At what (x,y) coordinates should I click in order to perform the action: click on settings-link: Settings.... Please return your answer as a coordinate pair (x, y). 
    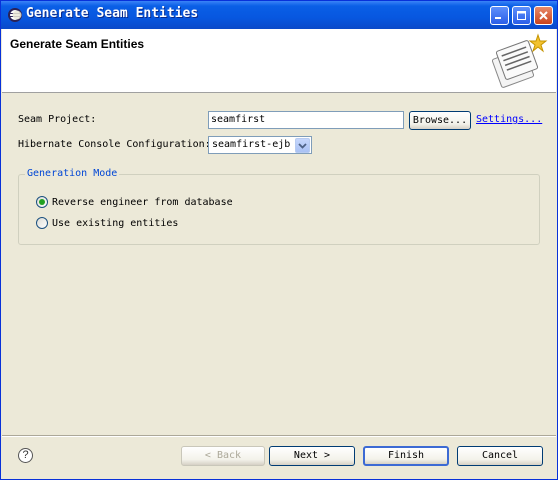
    Looking at the image, I should click on (509, 119).